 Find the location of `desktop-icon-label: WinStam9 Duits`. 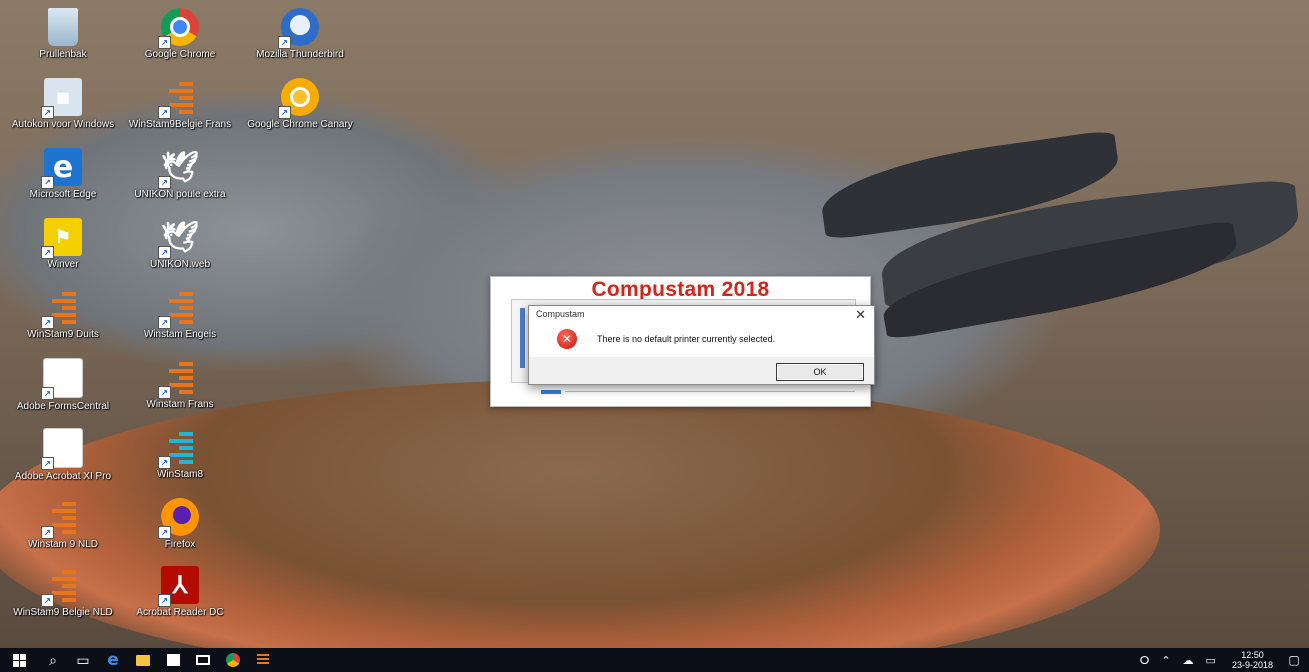

desktop-icon-label: WinStam9 Duits is located at coordinates (63, 334).